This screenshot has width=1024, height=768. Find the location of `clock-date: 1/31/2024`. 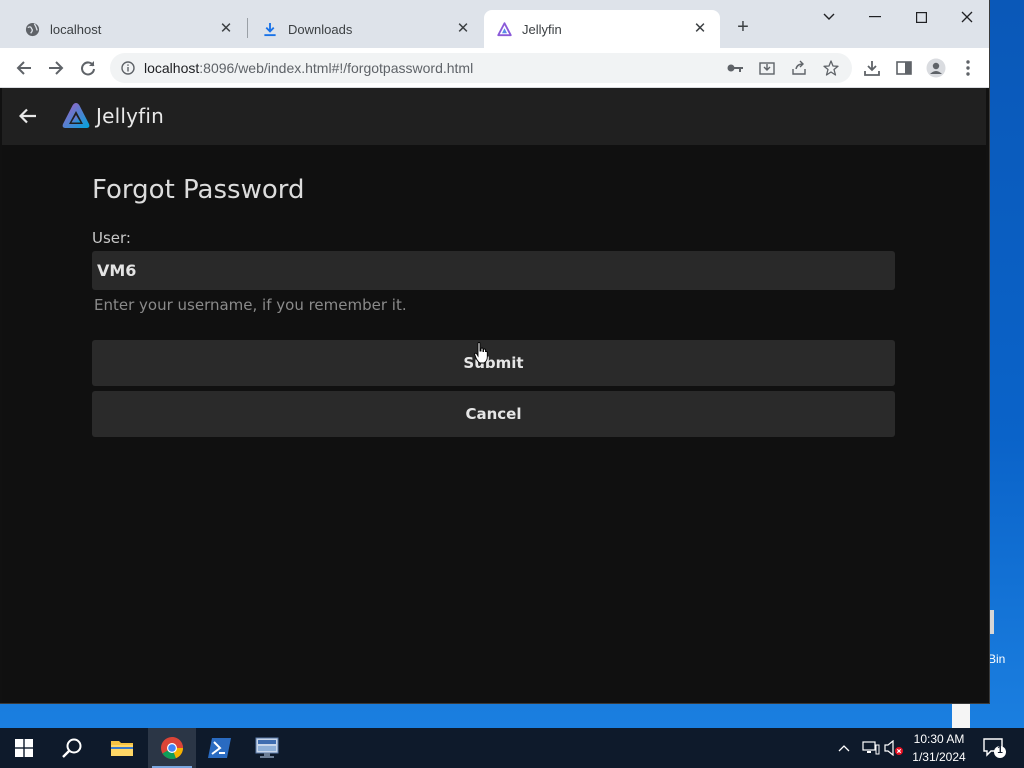

clock-date: 1/31/2024 is located at coordinates (939, 757).